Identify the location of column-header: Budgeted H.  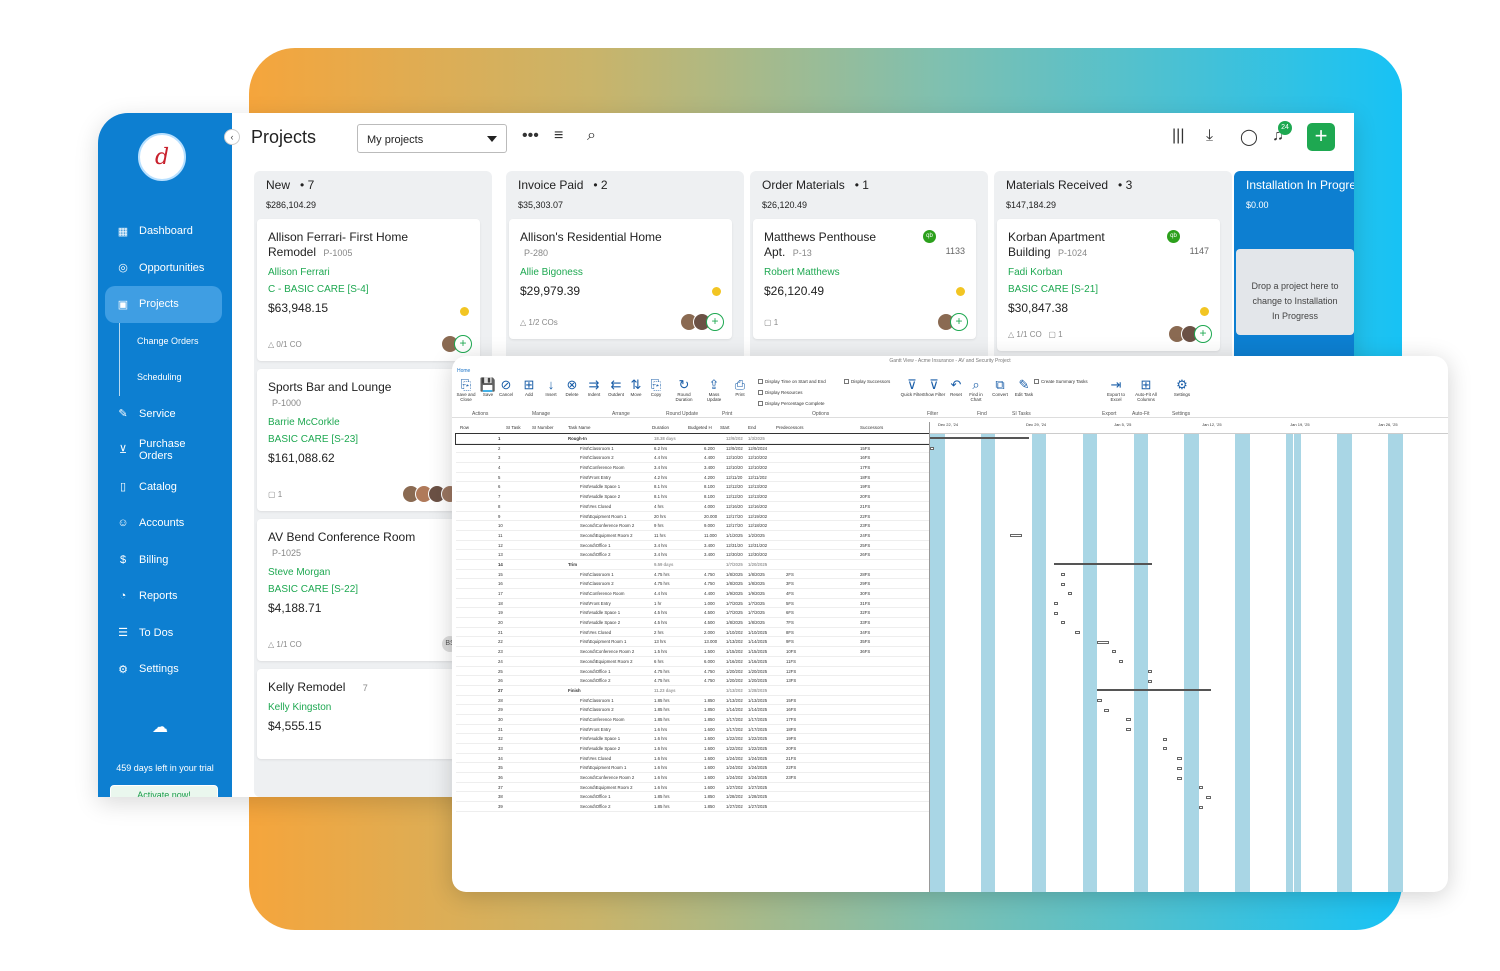
(700, 427).